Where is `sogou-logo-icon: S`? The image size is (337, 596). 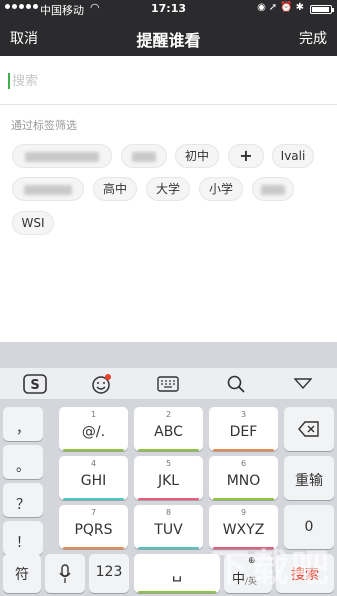
sogou-logo-icon: S is located at coordinates (35, 384).